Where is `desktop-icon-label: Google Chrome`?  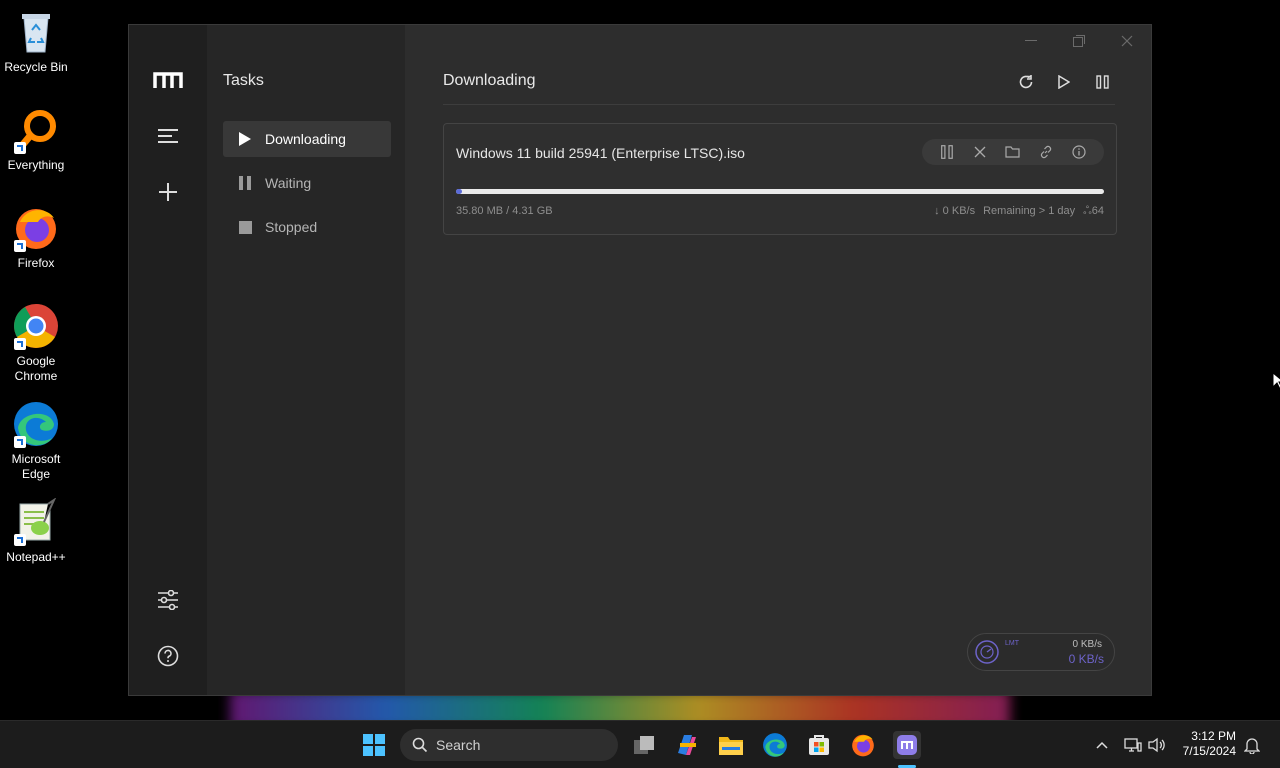 desktop-icon-label: Google Chrome is located at coordinates (36, 368).